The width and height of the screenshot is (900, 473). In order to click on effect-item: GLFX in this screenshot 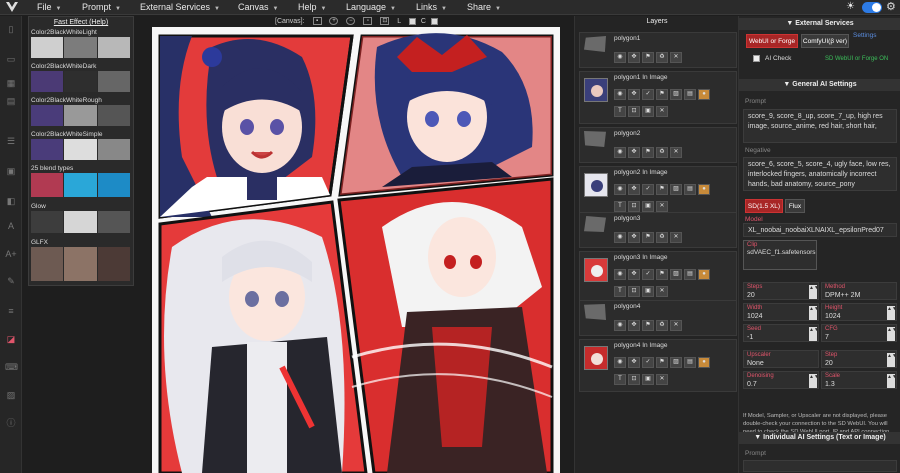, I will do `click(81, 242)`.